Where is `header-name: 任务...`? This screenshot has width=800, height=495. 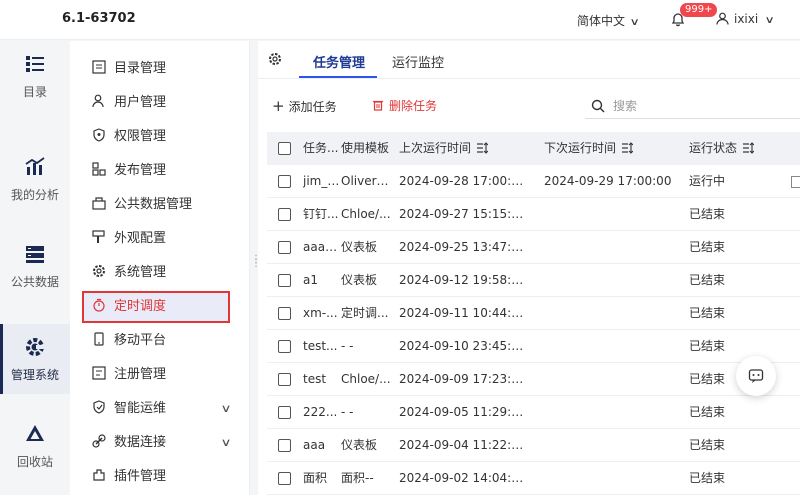
header-name: 任务... is located at coordinates (323, 148).